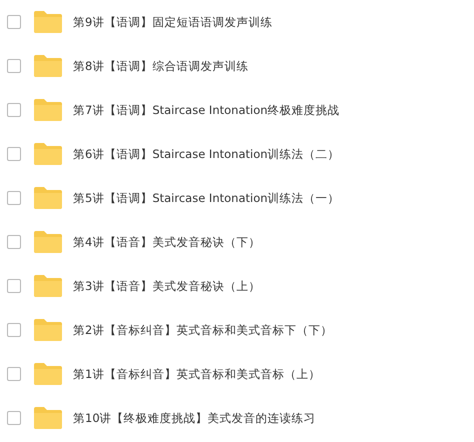  I want to click on folder-name: 第5讲【语调】Staircase Intonation训练法（一）, so click(206, 198).